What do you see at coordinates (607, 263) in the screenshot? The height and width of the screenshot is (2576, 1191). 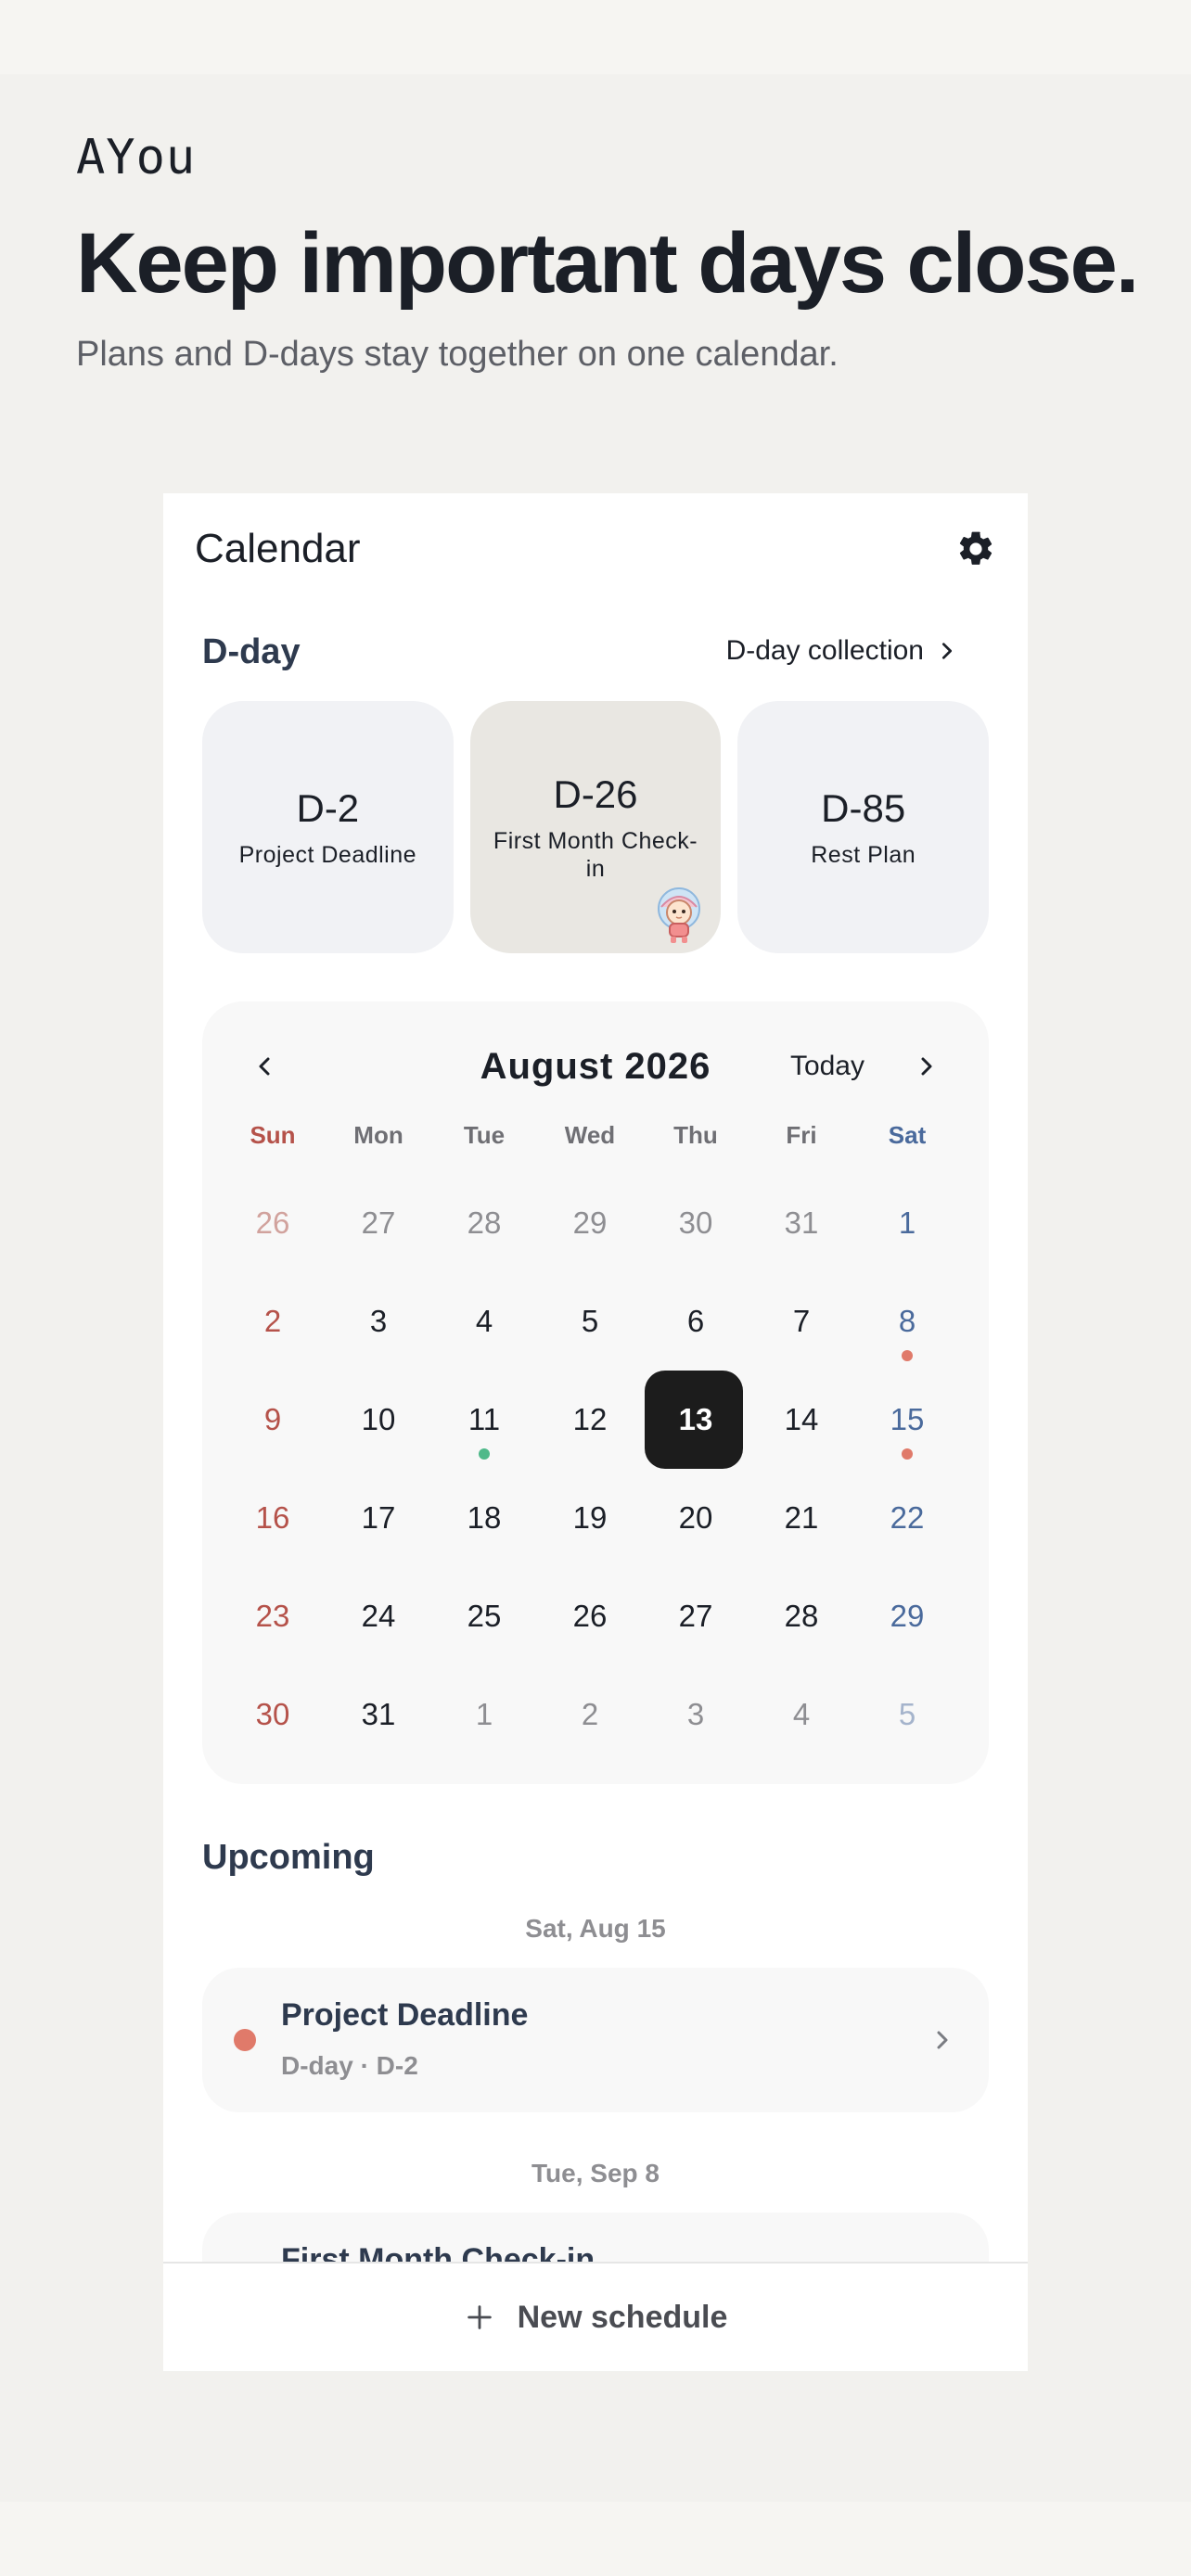 I see `headline: Keep important days close.` at bounding box center [607, 263].